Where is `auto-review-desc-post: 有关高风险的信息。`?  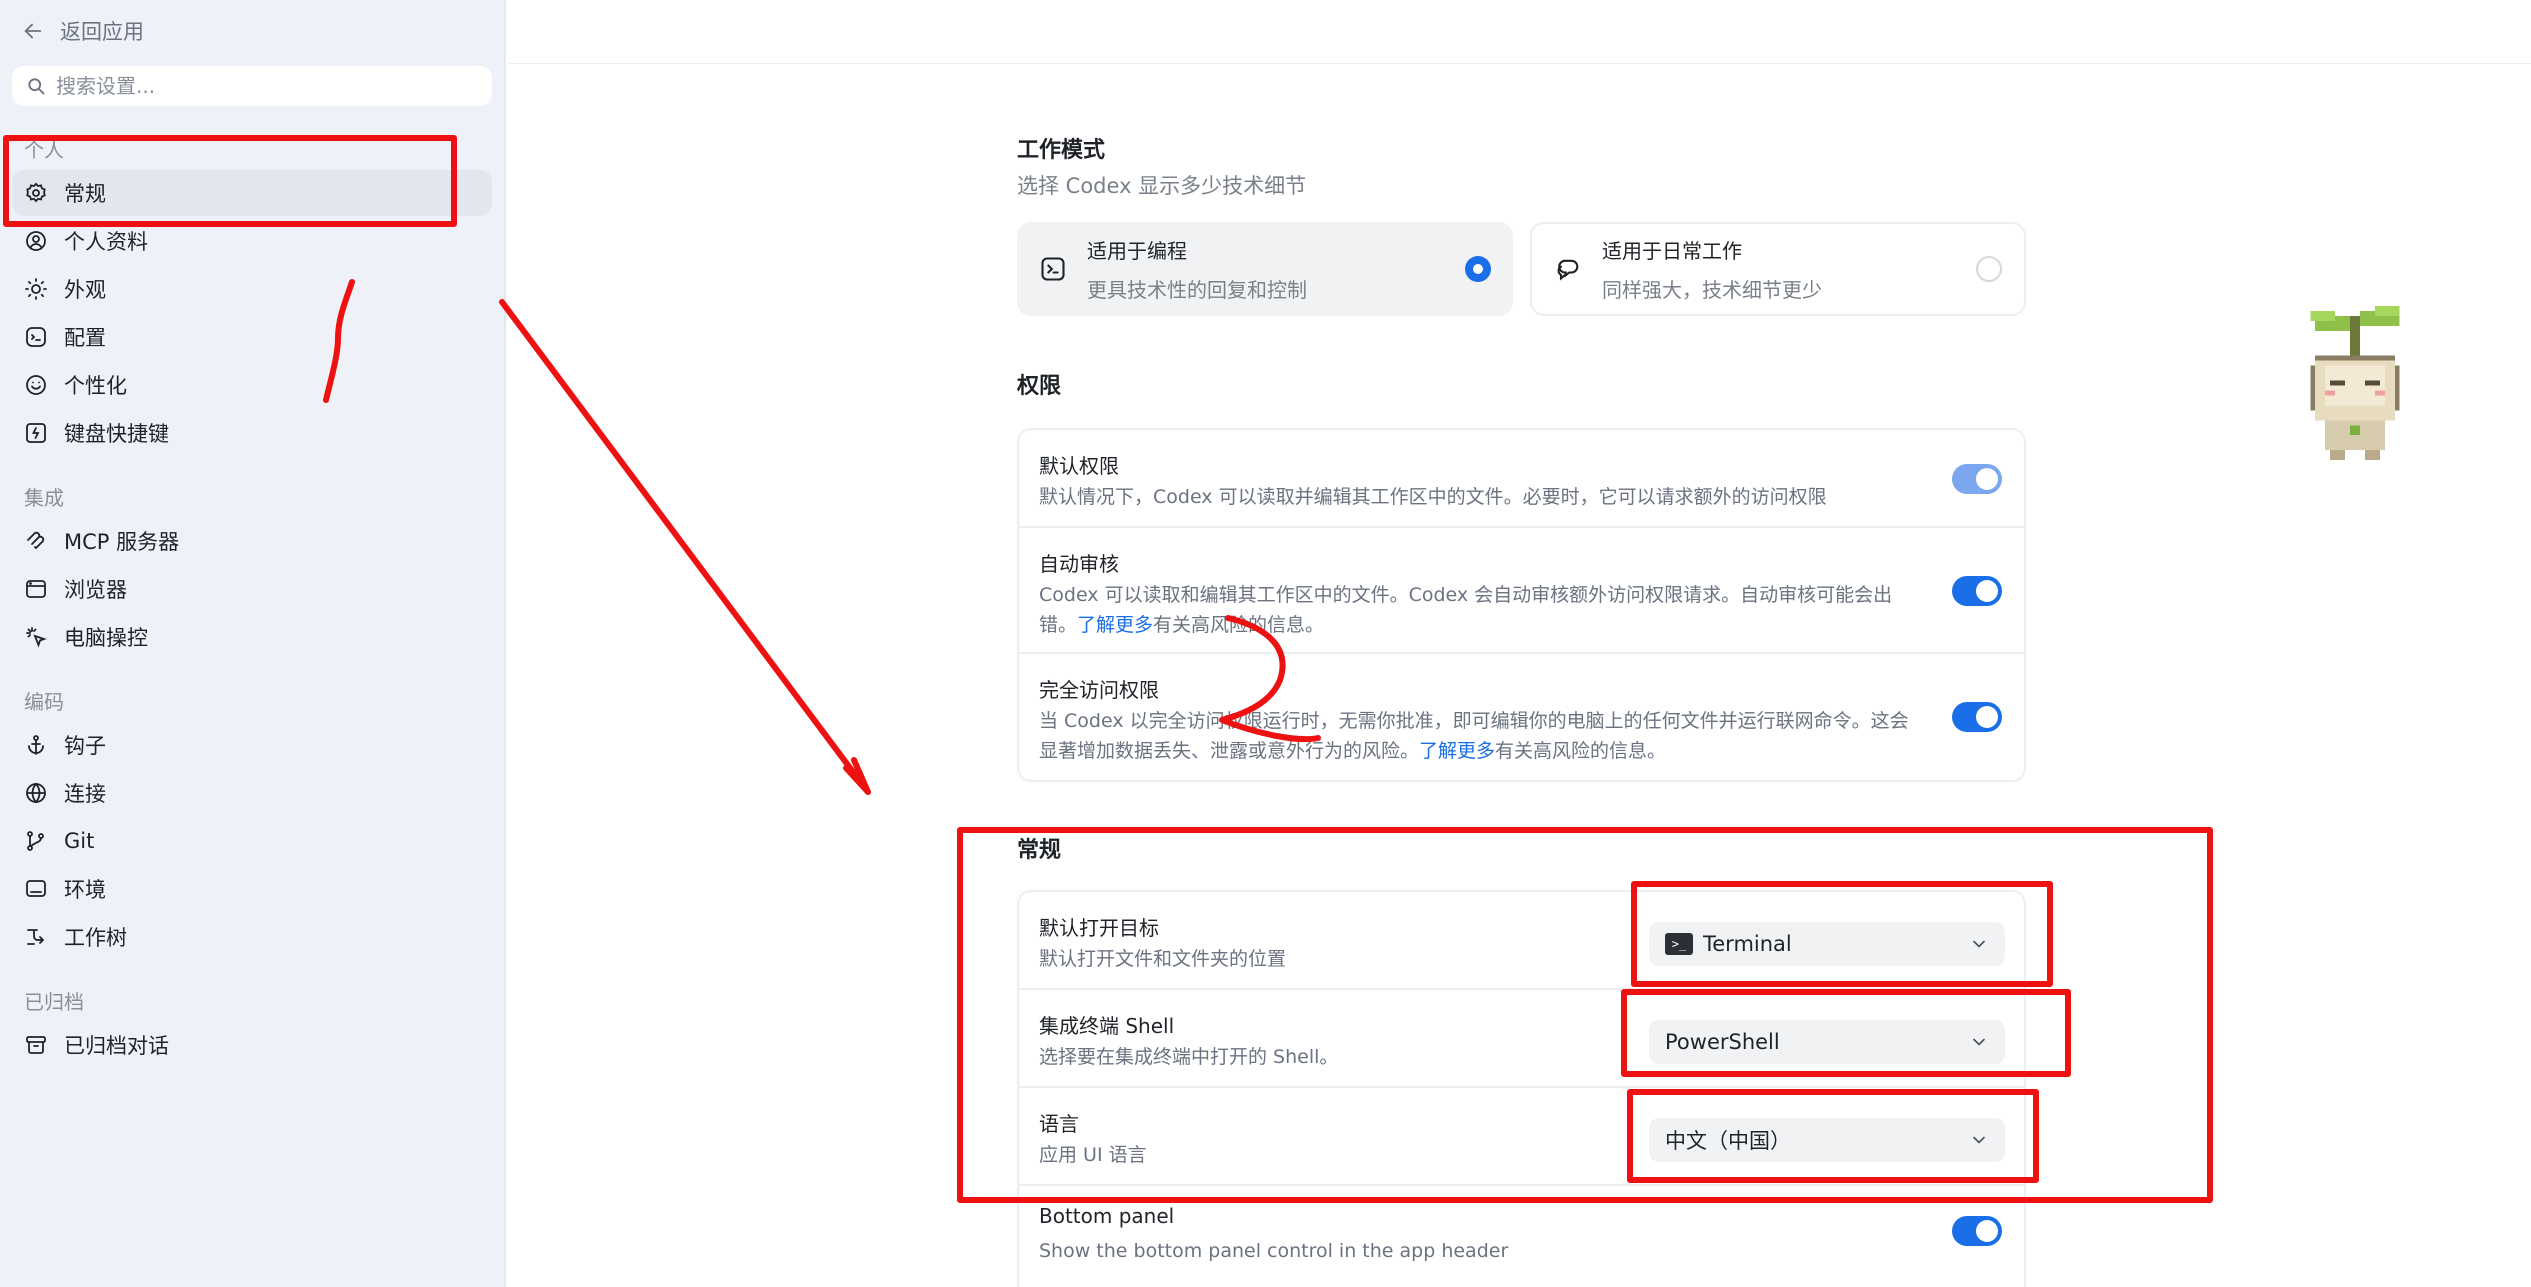
auto-review-desc-post: 有关高风险的信息。 is located at coordinates (1239, 625).